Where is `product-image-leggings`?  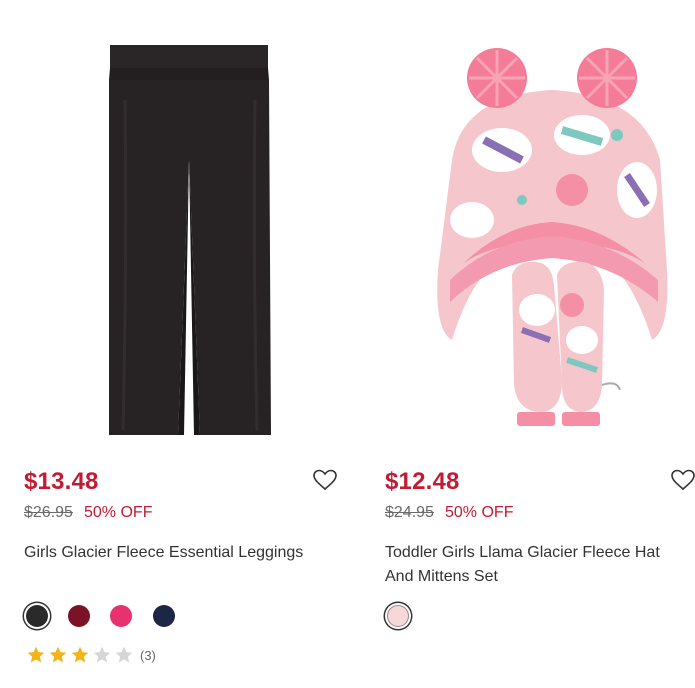 product-image-leggings is located at coordinates (190, 240).